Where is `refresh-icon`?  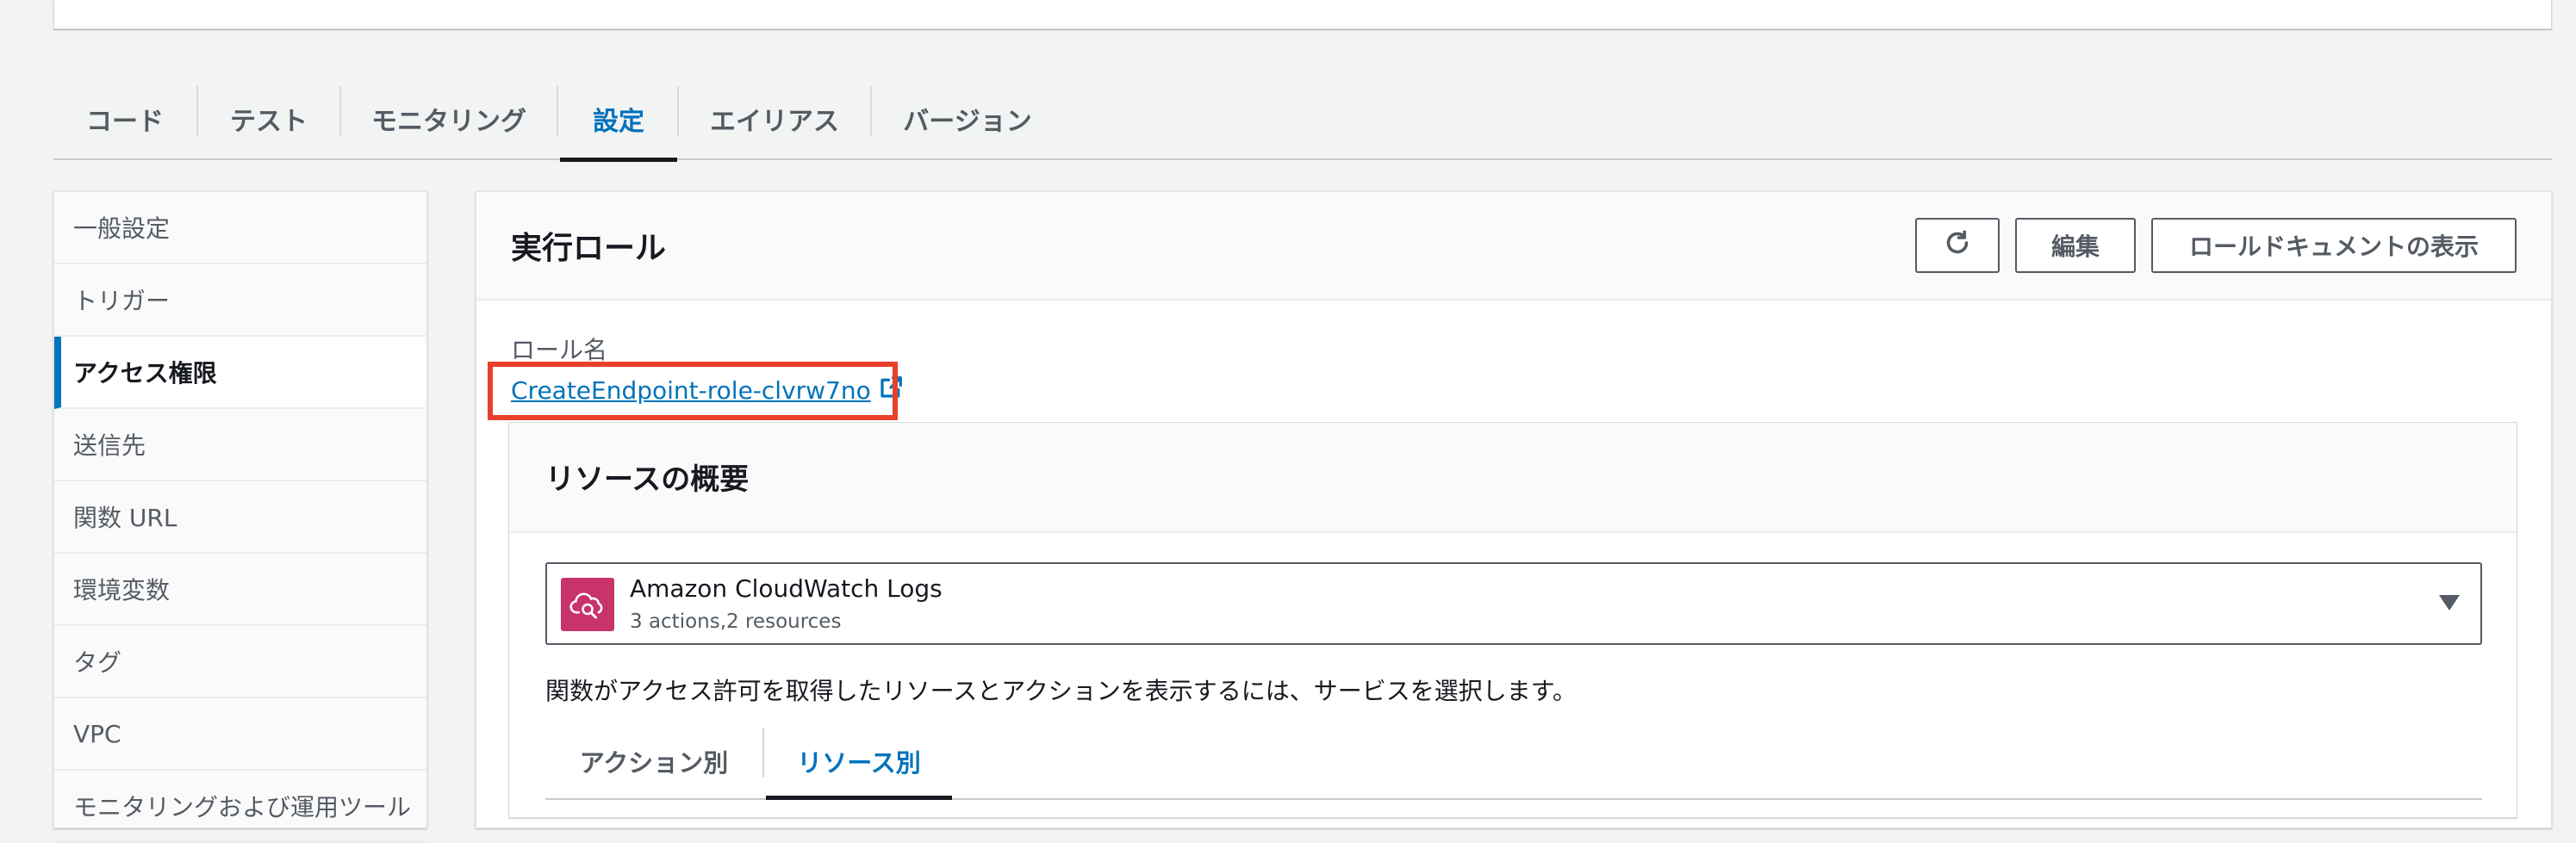
refresh-icon is located at coordinates (1958, 245).